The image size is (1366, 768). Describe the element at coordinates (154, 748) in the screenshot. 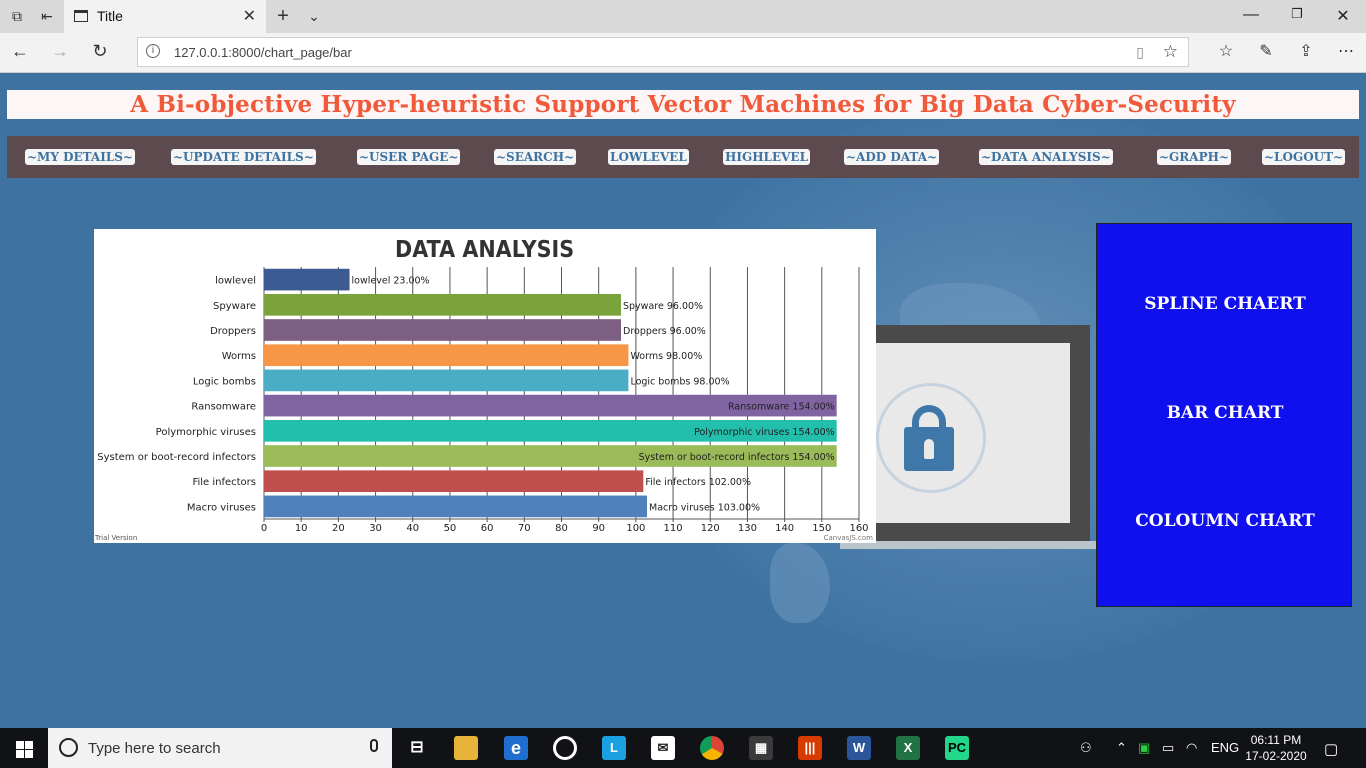

I see `taskbar-search-placeholder: Type here to search` at that location.